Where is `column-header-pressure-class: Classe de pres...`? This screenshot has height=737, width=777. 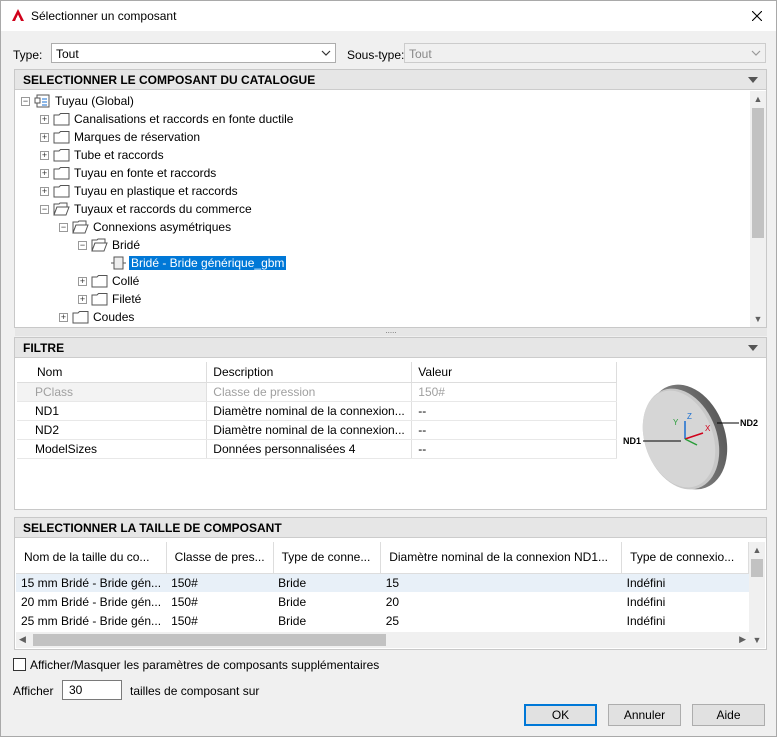 column-header-pressure-class: Classe de pres... is located at coordinates (220, 558).